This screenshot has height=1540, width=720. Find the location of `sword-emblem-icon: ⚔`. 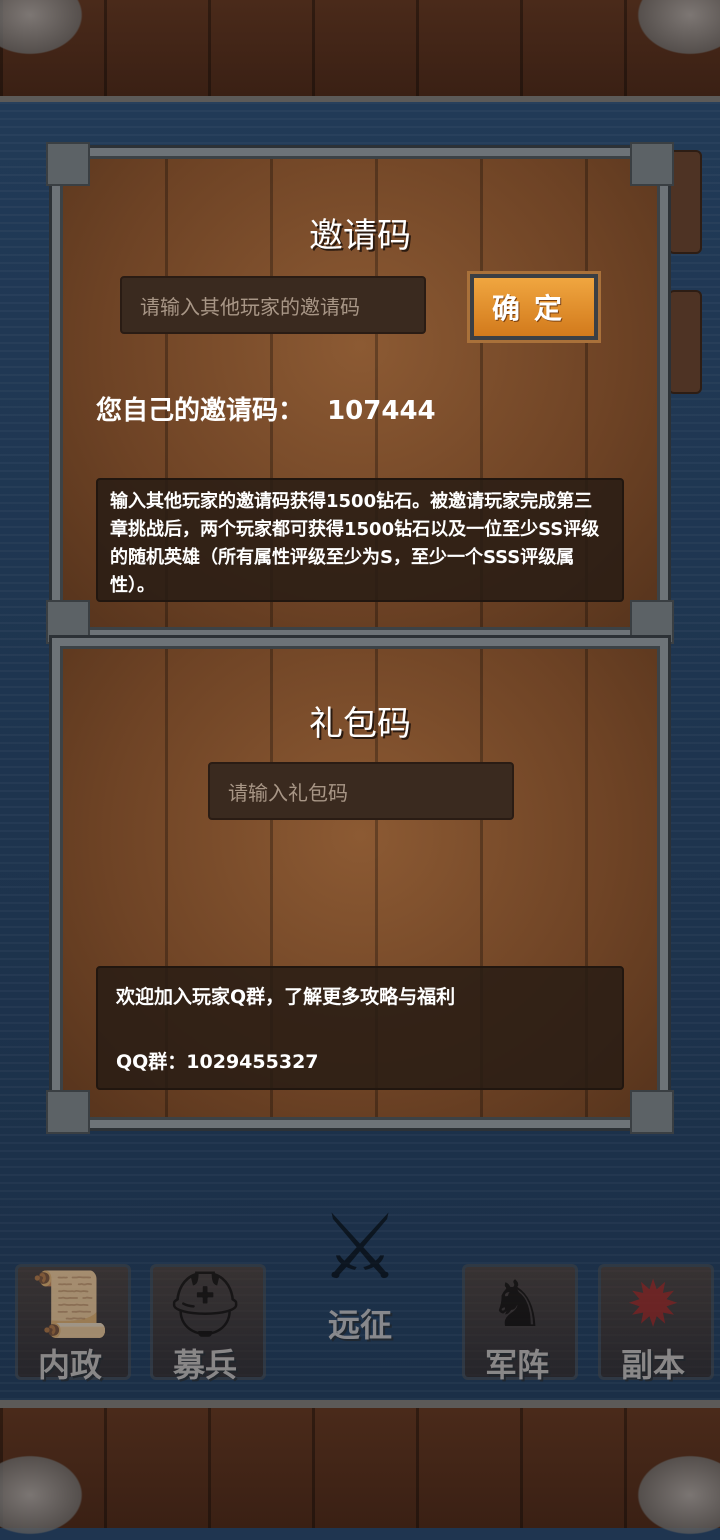

sword-emblem-icon: ⚔ is located at coordinates (360, 1247).